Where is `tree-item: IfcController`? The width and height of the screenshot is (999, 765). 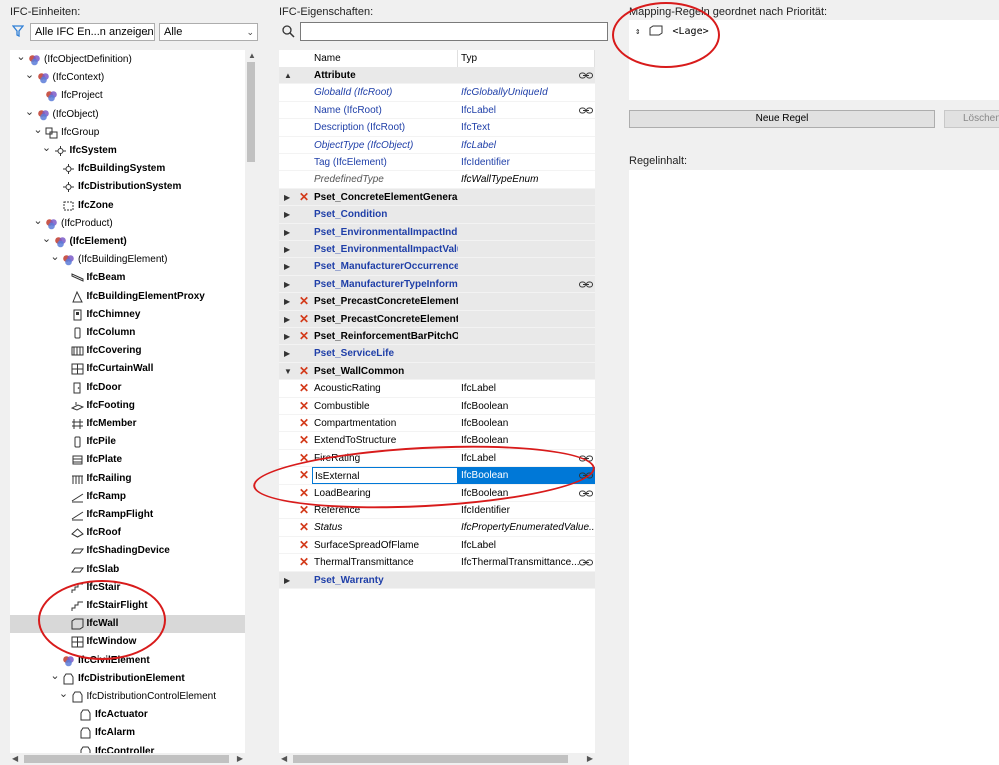
tree-item: IfcController is located at coordinates (127, 748).